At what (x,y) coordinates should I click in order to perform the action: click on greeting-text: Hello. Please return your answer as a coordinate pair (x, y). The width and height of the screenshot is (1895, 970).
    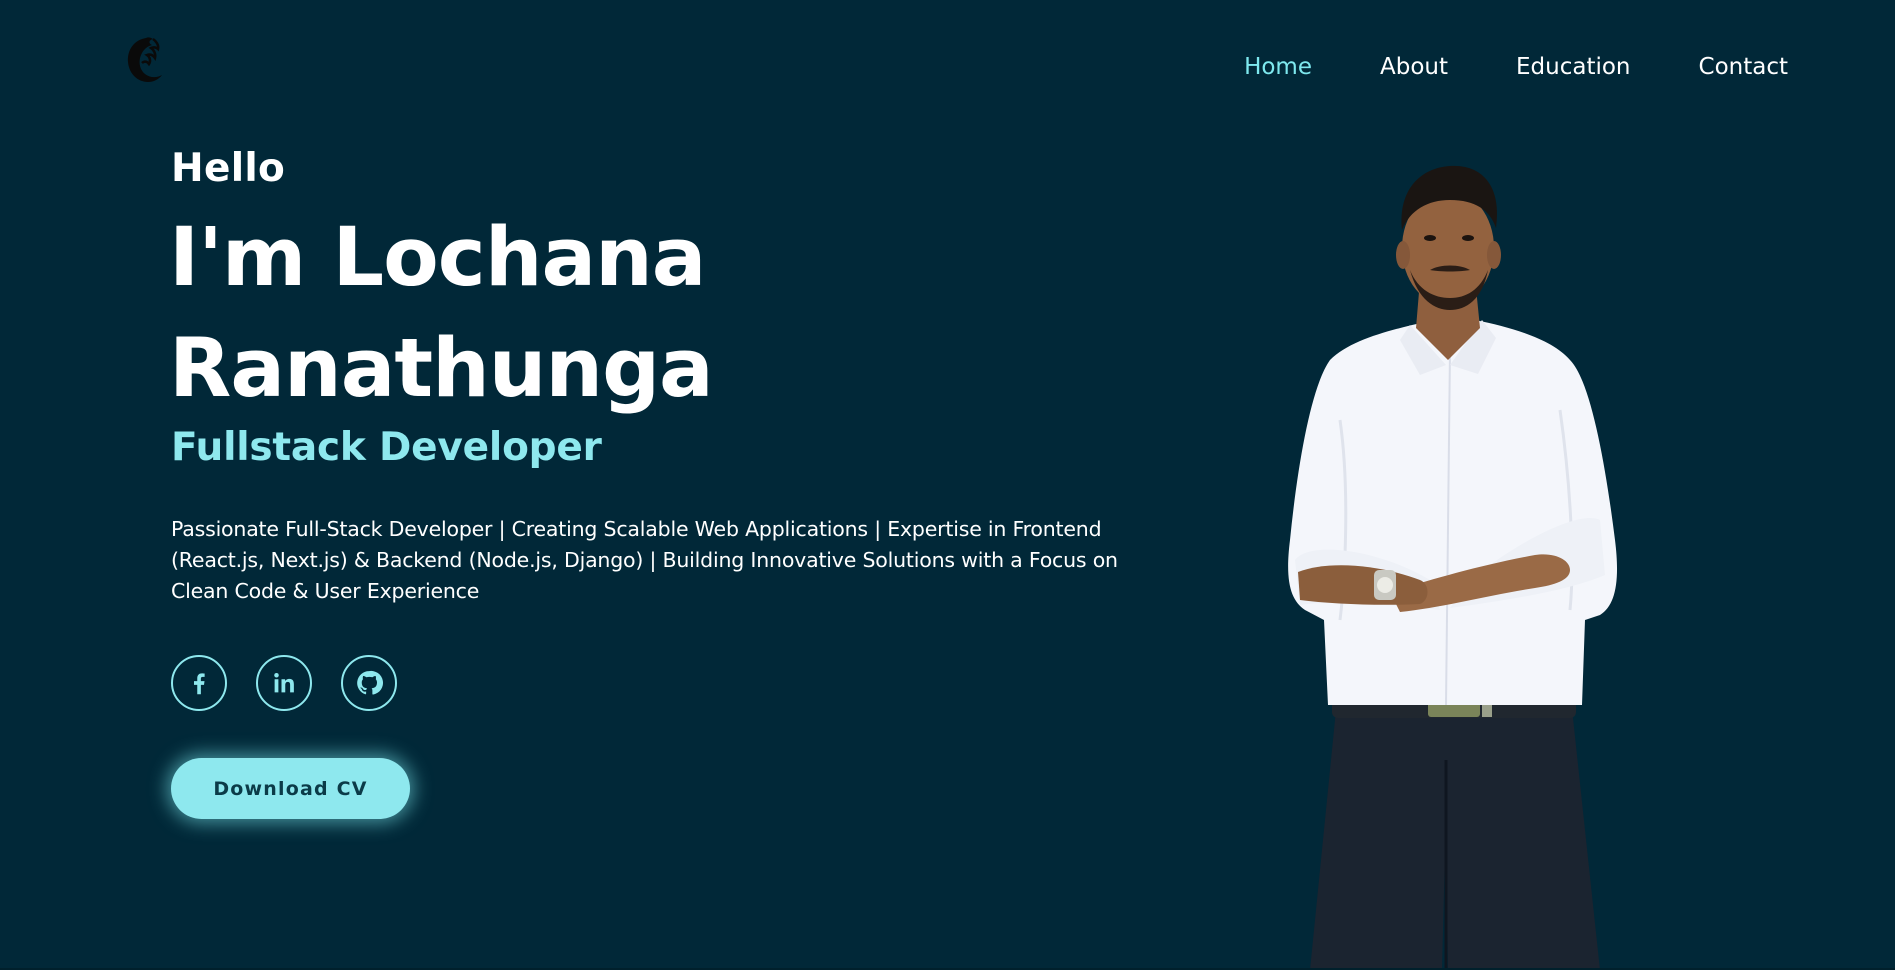
    Looking at the image, I should click on (228, 168).